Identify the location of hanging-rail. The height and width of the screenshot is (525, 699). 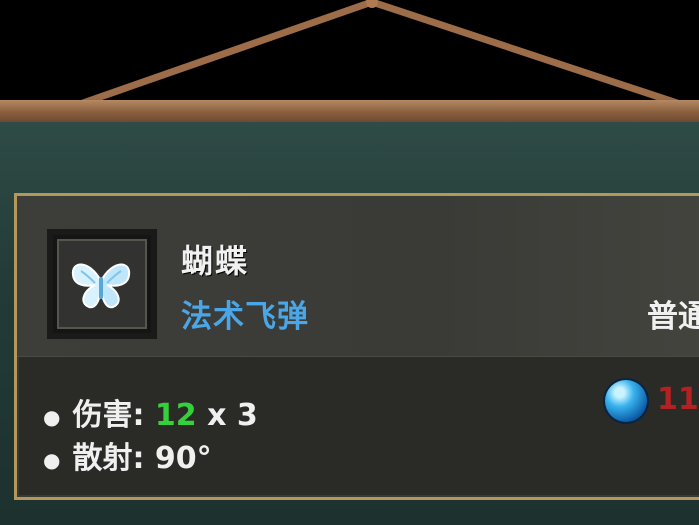
(349, 111).